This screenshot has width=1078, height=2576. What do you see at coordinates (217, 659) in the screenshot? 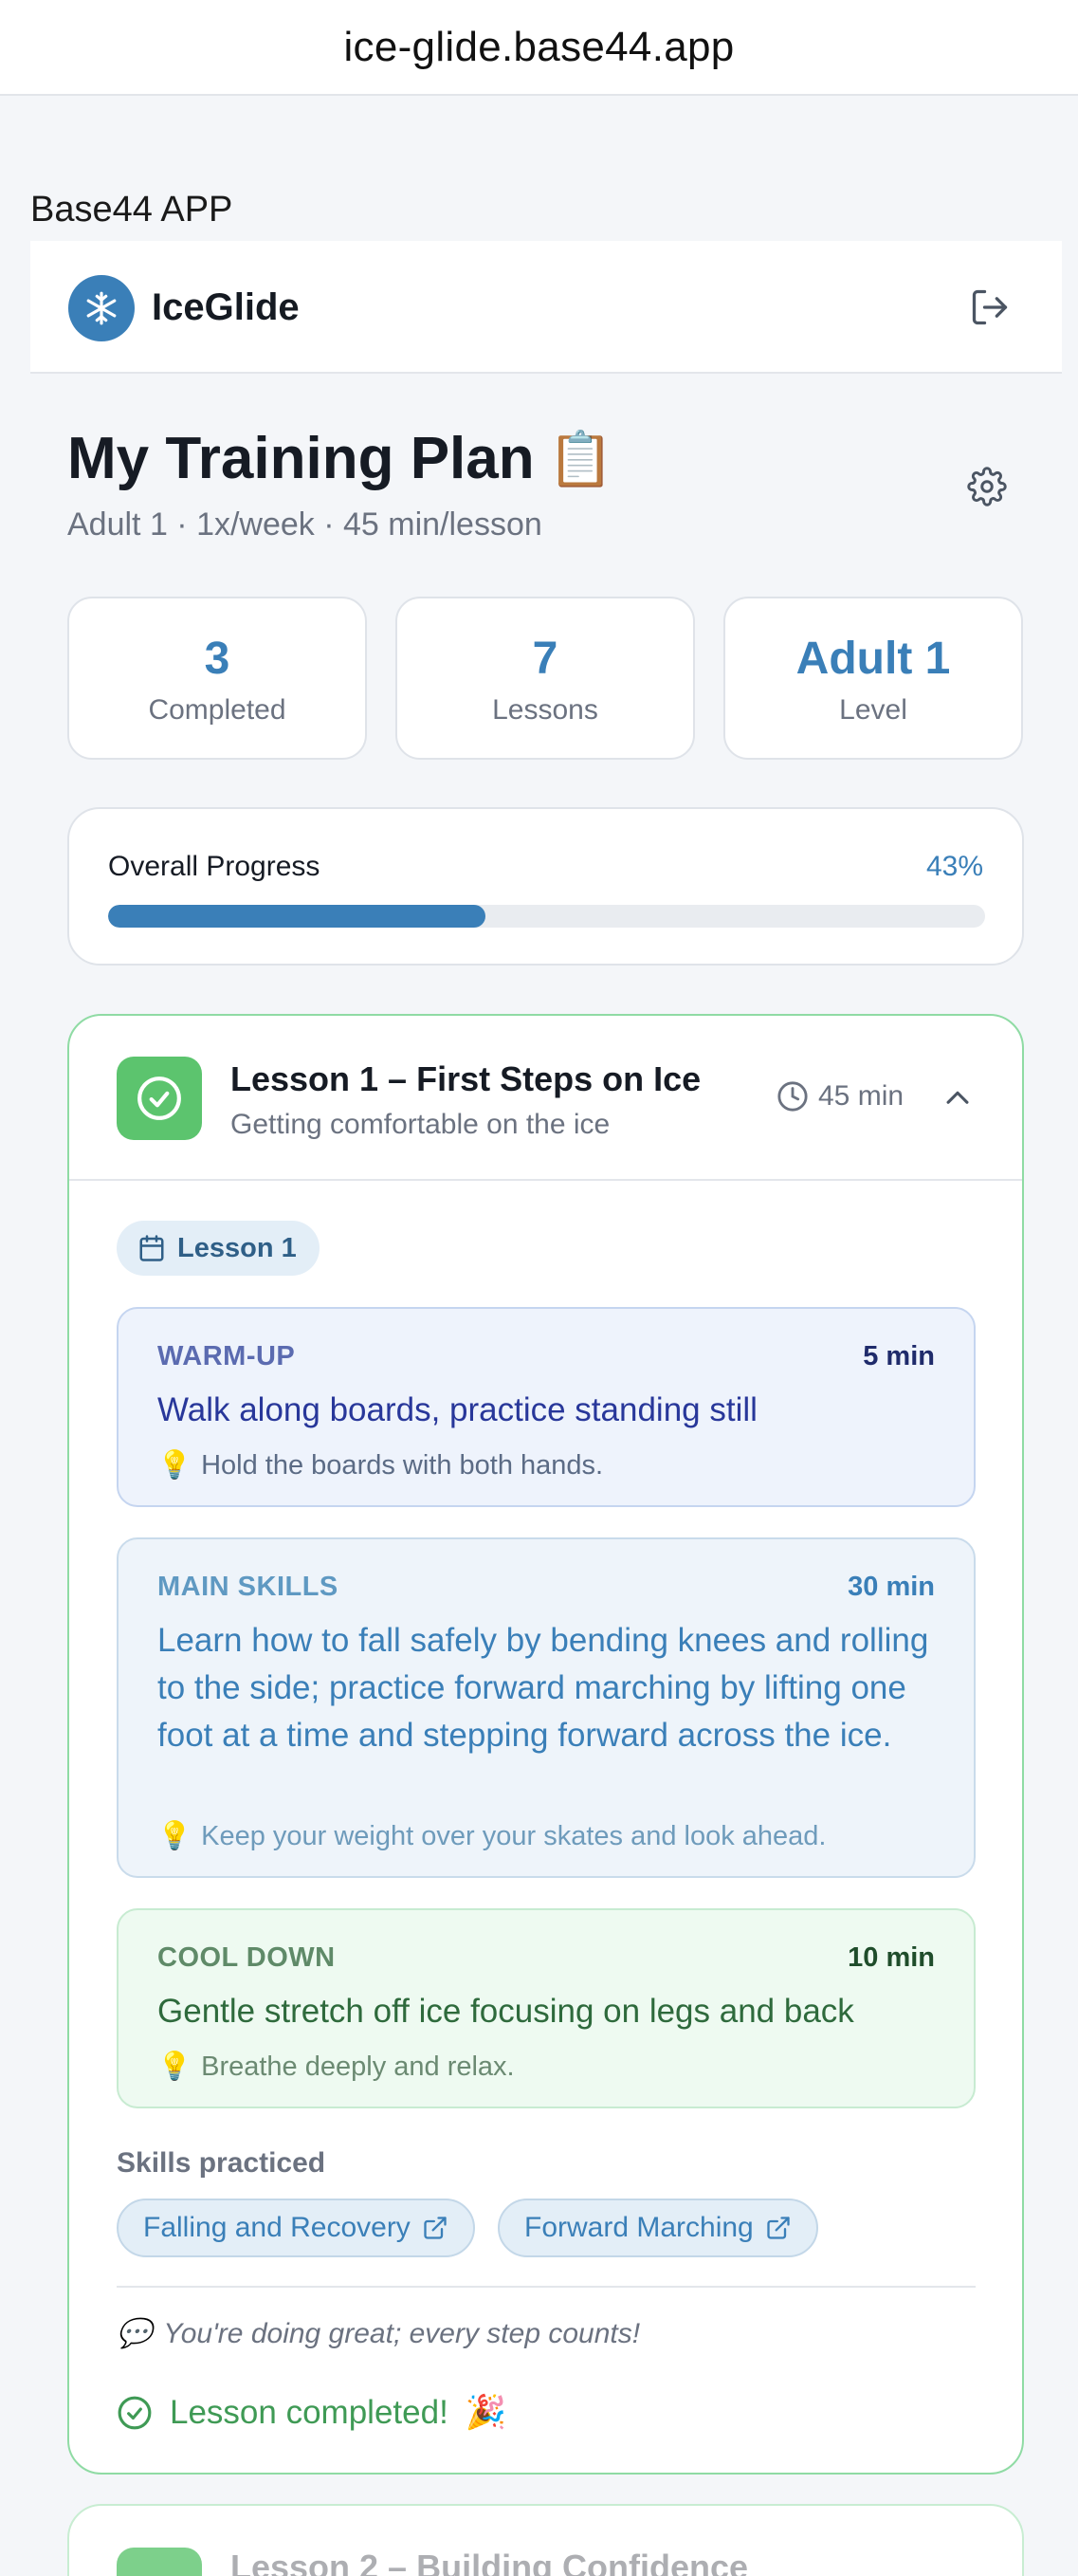
I see `stat-value: 3` at bounding box center [217, 659].